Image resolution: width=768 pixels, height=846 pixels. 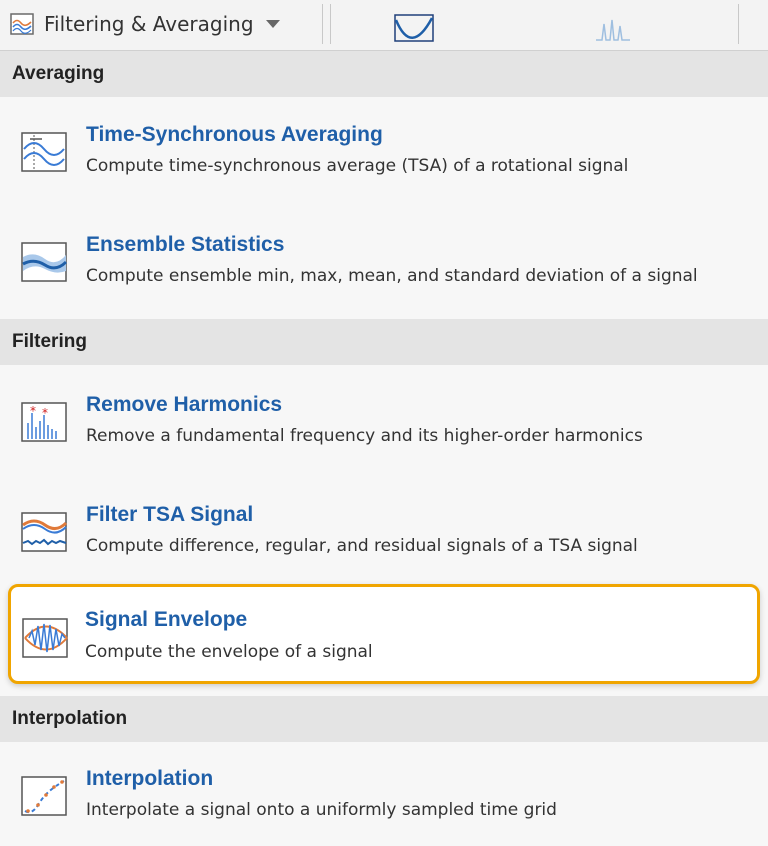 What do you see at coordinates (44, 422) in the screenshot?
I see `remove-harmonics-icon: * *` at bounding box center [44, 422].